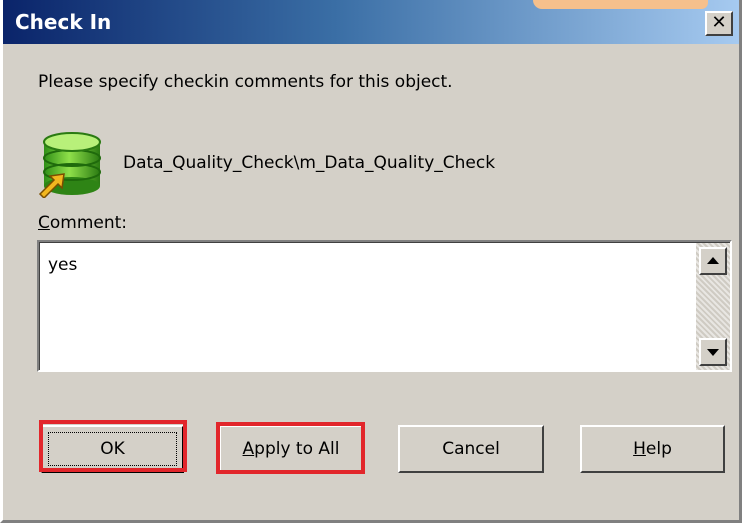 The height and width of the screenshot is (523, 742). Describe the element at coordinates (62, 265) in the screenshot. I see `comment-value: yes` at that location.